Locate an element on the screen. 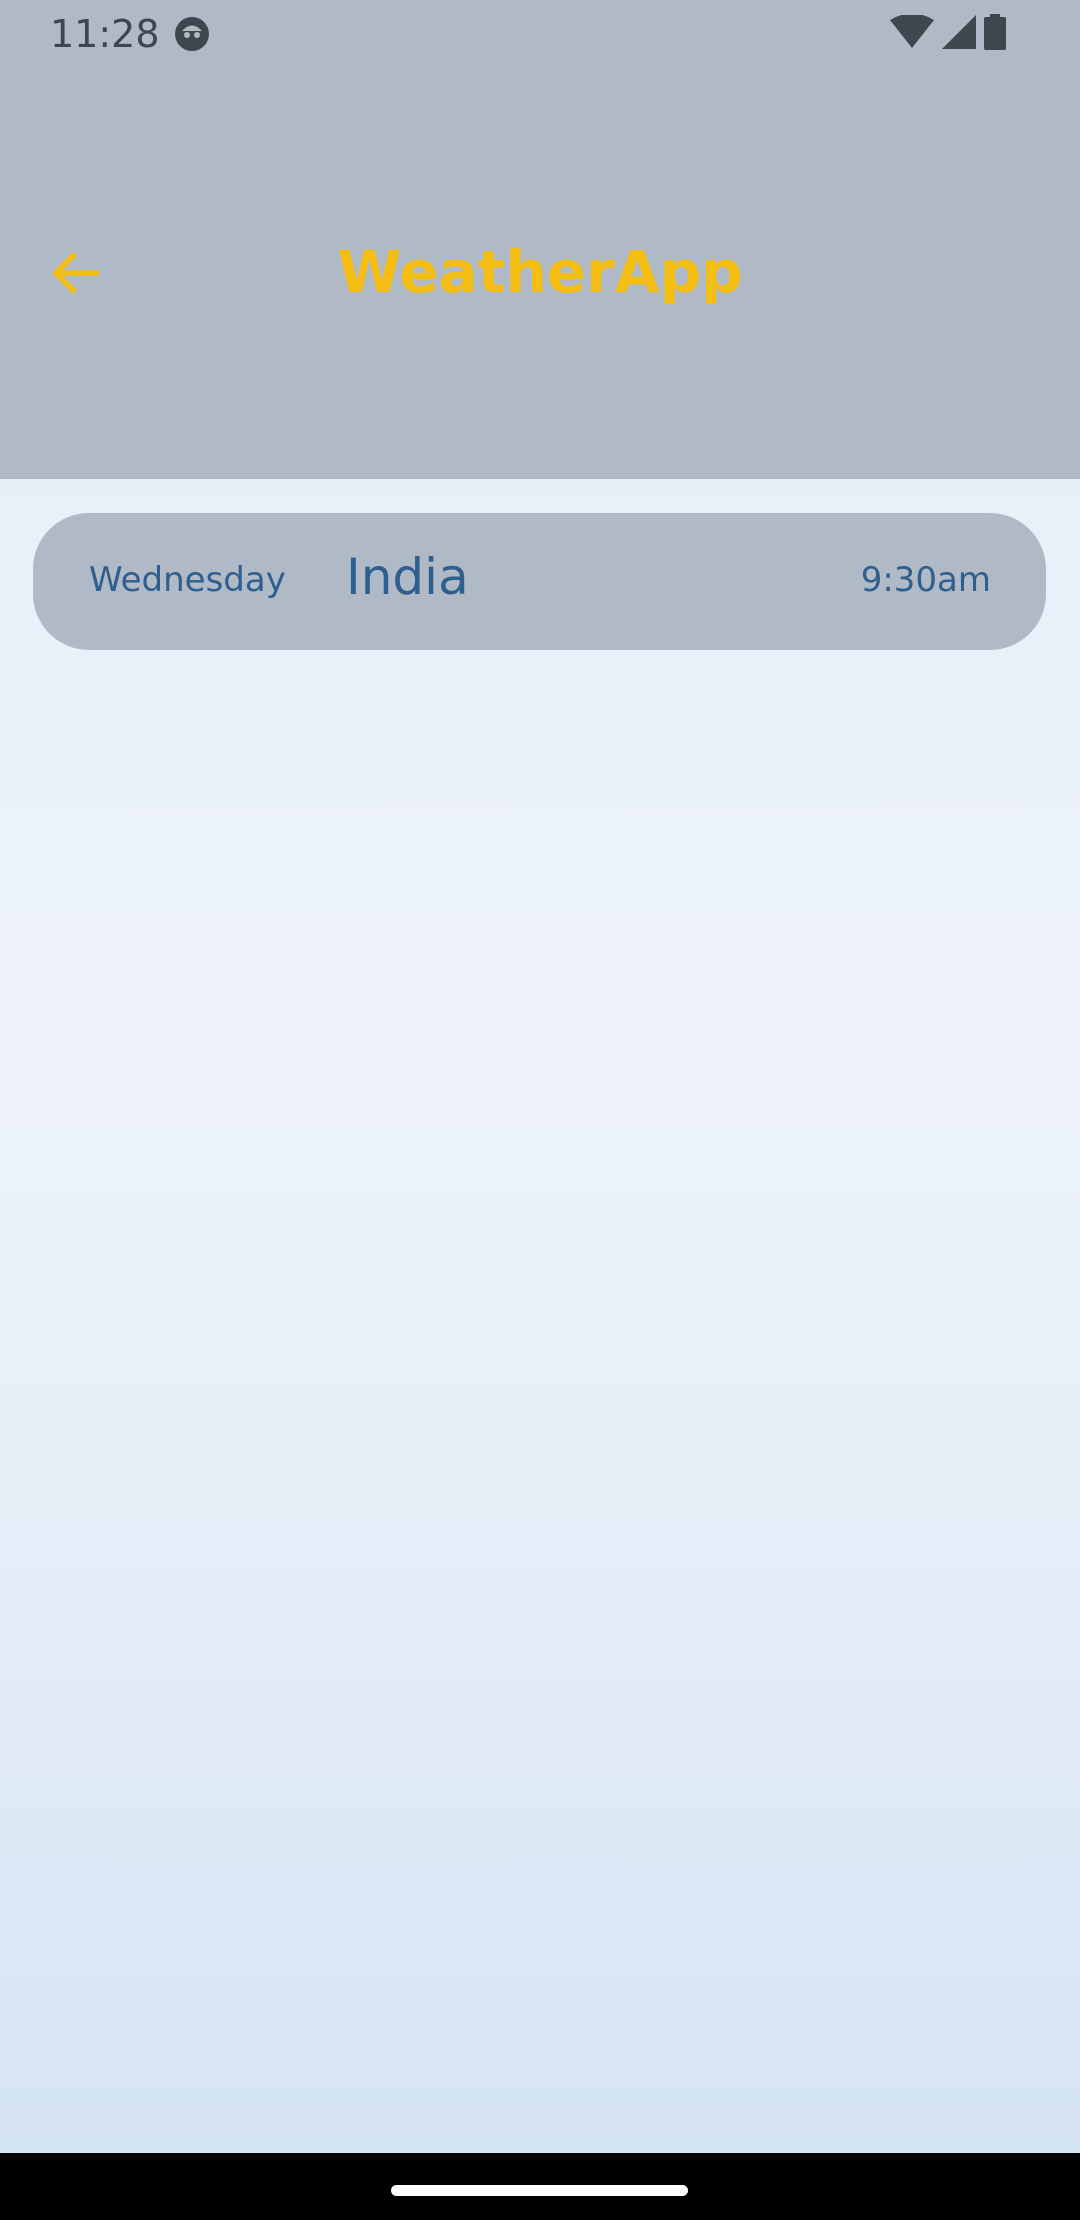 The width and height of the screenshot is (1080, 2220). battery-icon is located at coordinates (995, 34).